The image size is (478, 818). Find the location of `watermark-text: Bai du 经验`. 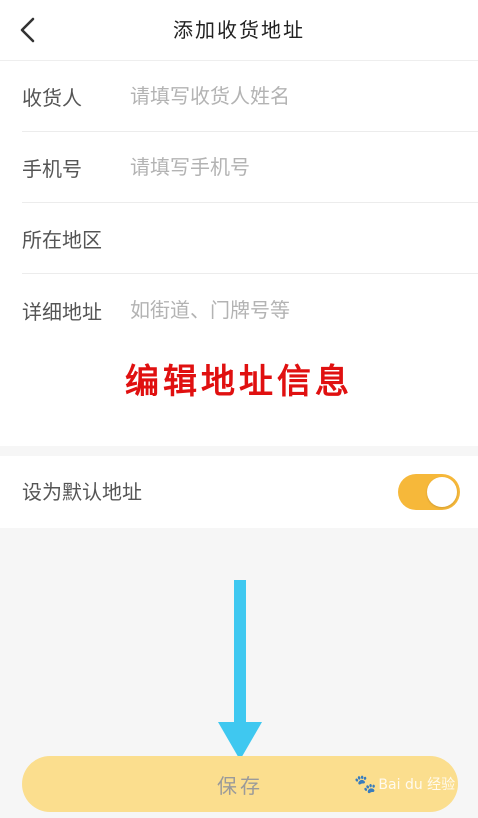

watermark-text: Bai du 经验 is located at coordinates (417, 785).